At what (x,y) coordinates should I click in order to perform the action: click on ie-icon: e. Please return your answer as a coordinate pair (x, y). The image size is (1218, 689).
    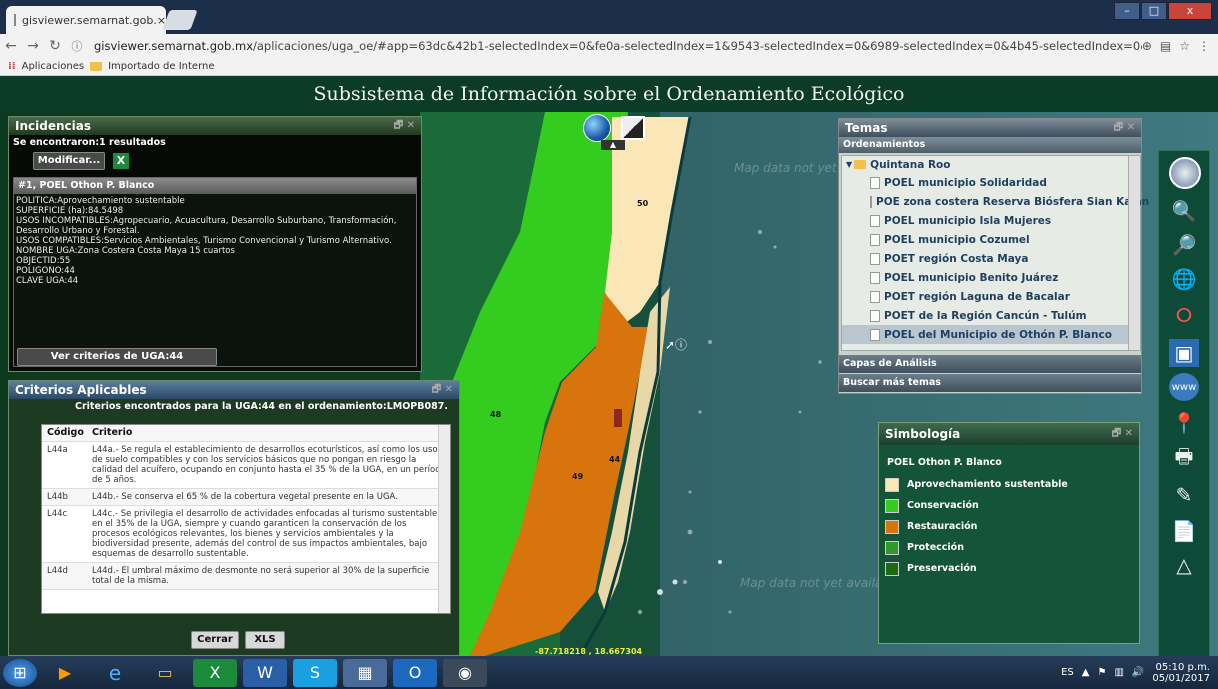
    Looking at the image, I should click on (115, 673).